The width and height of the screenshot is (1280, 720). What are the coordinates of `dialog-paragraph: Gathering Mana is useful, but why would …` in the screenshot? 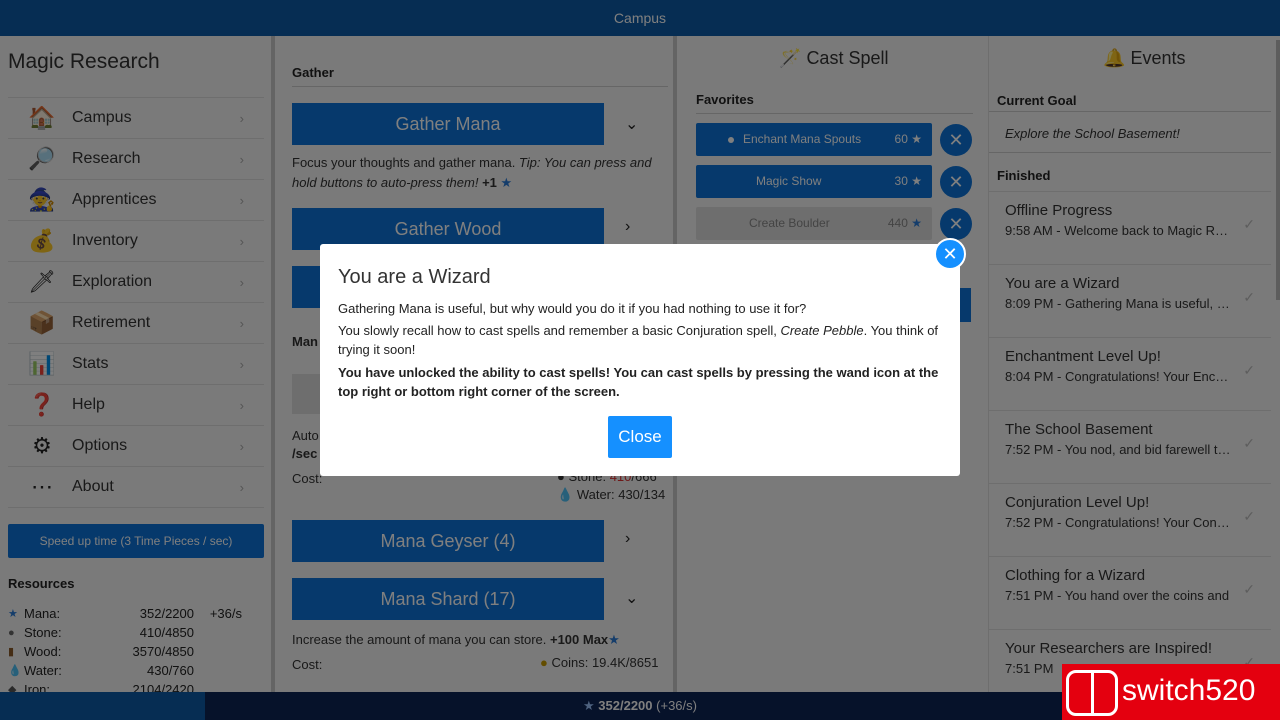 It's located at (572, 308).